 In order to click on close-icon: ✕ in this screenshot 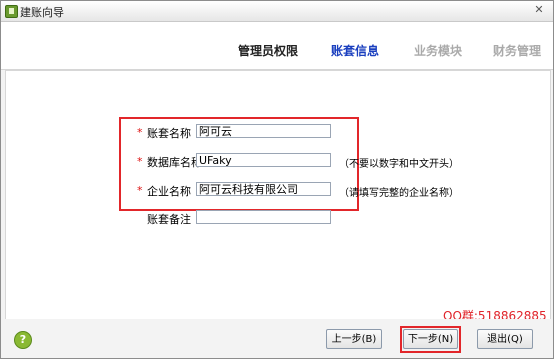, I will do `click(539, 10)`.